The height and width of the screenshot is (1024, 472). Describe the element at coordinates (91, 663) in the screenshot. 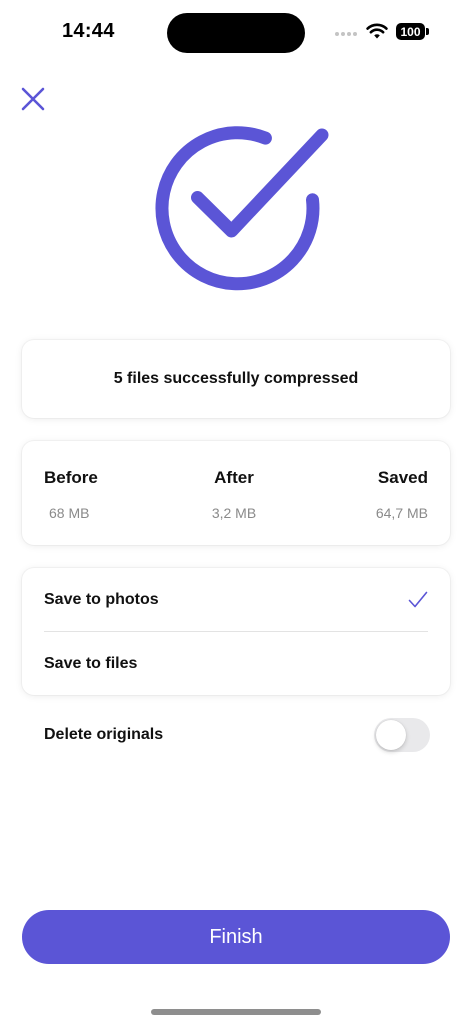

I see `save-to-files-label: Save to files` at that location.